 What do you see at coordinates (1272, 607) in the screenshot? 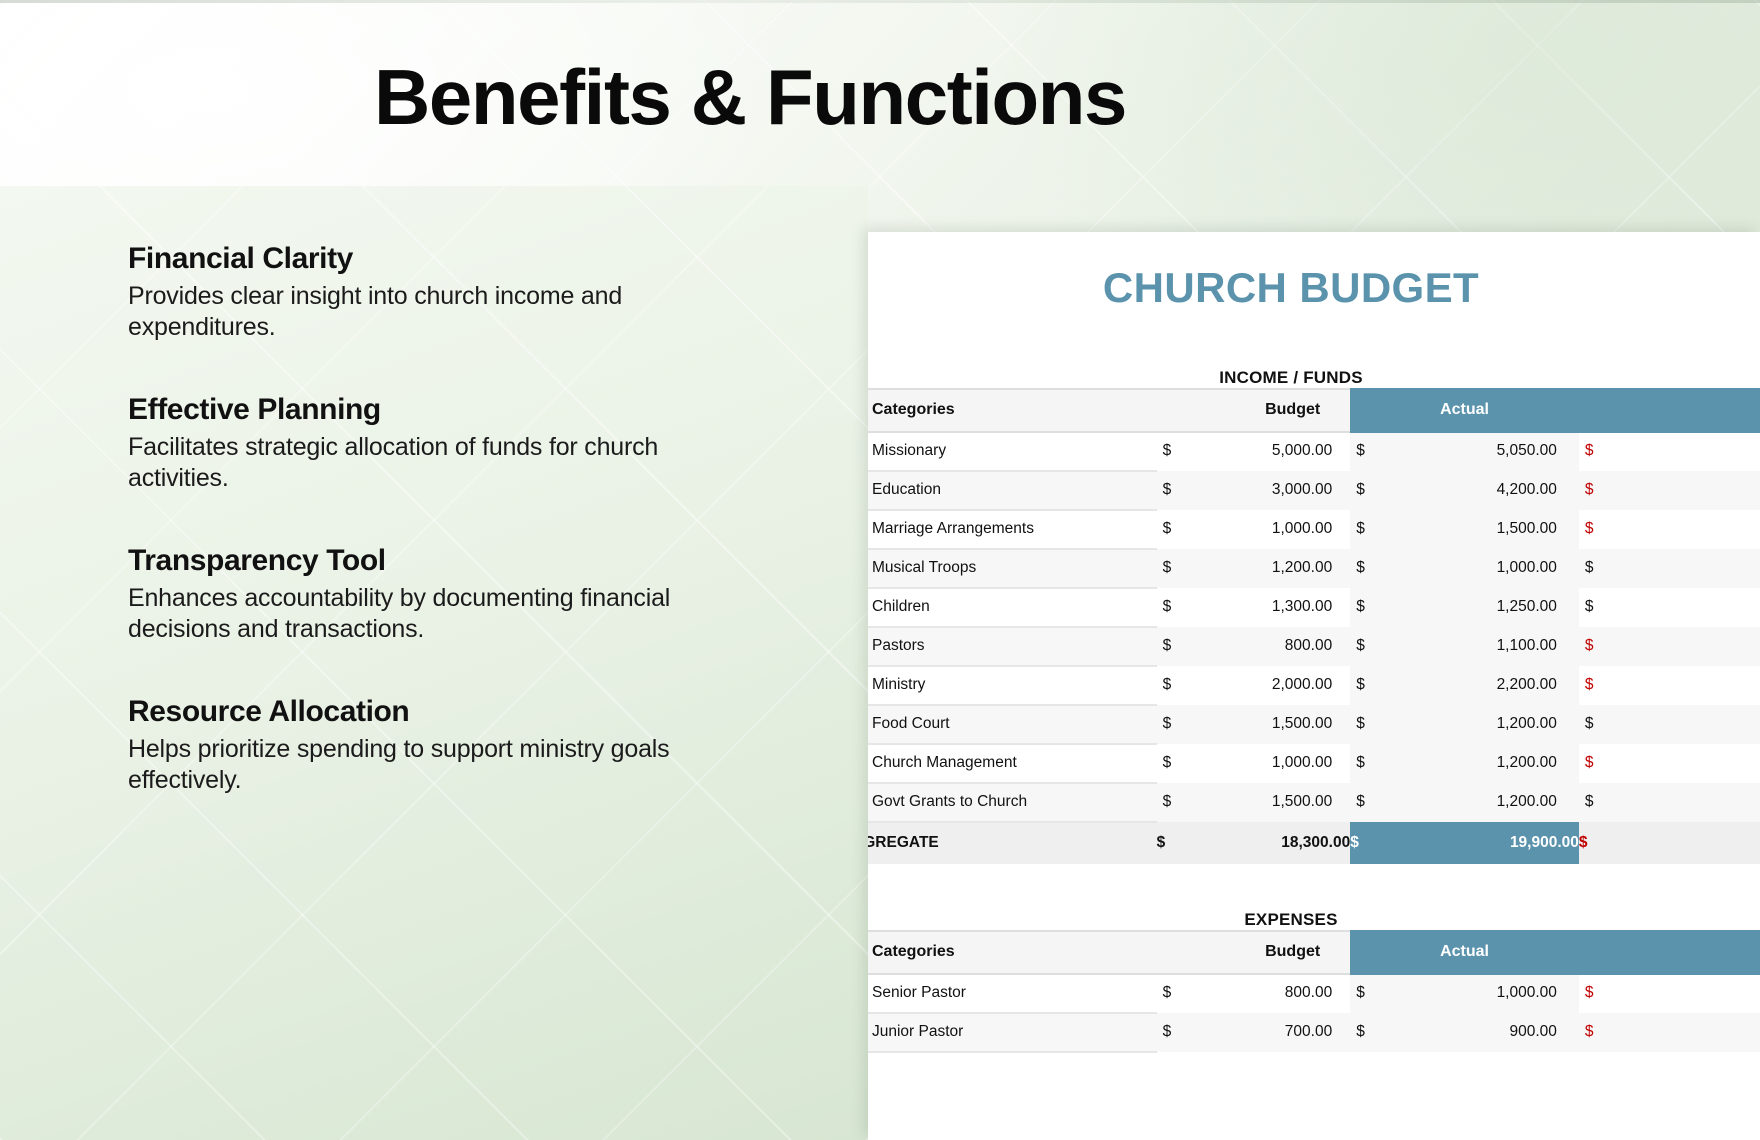
I see `cell-budget-value: 1,300.00` at bounding box center [1272, 607].